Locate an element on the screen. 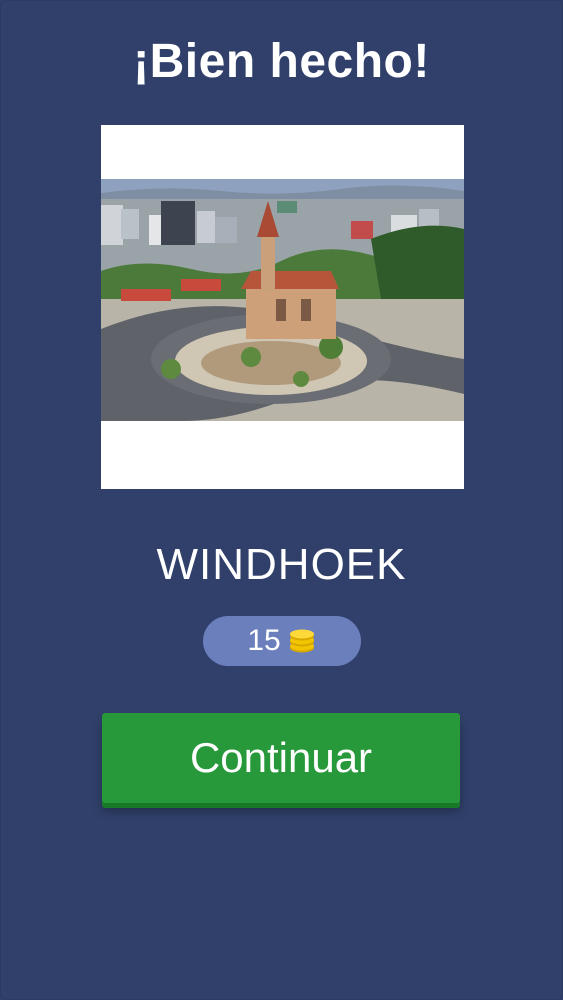 The width and height of the screenshot is (563, 1000). coins-value: 15 is located at coordinates (264, 640).